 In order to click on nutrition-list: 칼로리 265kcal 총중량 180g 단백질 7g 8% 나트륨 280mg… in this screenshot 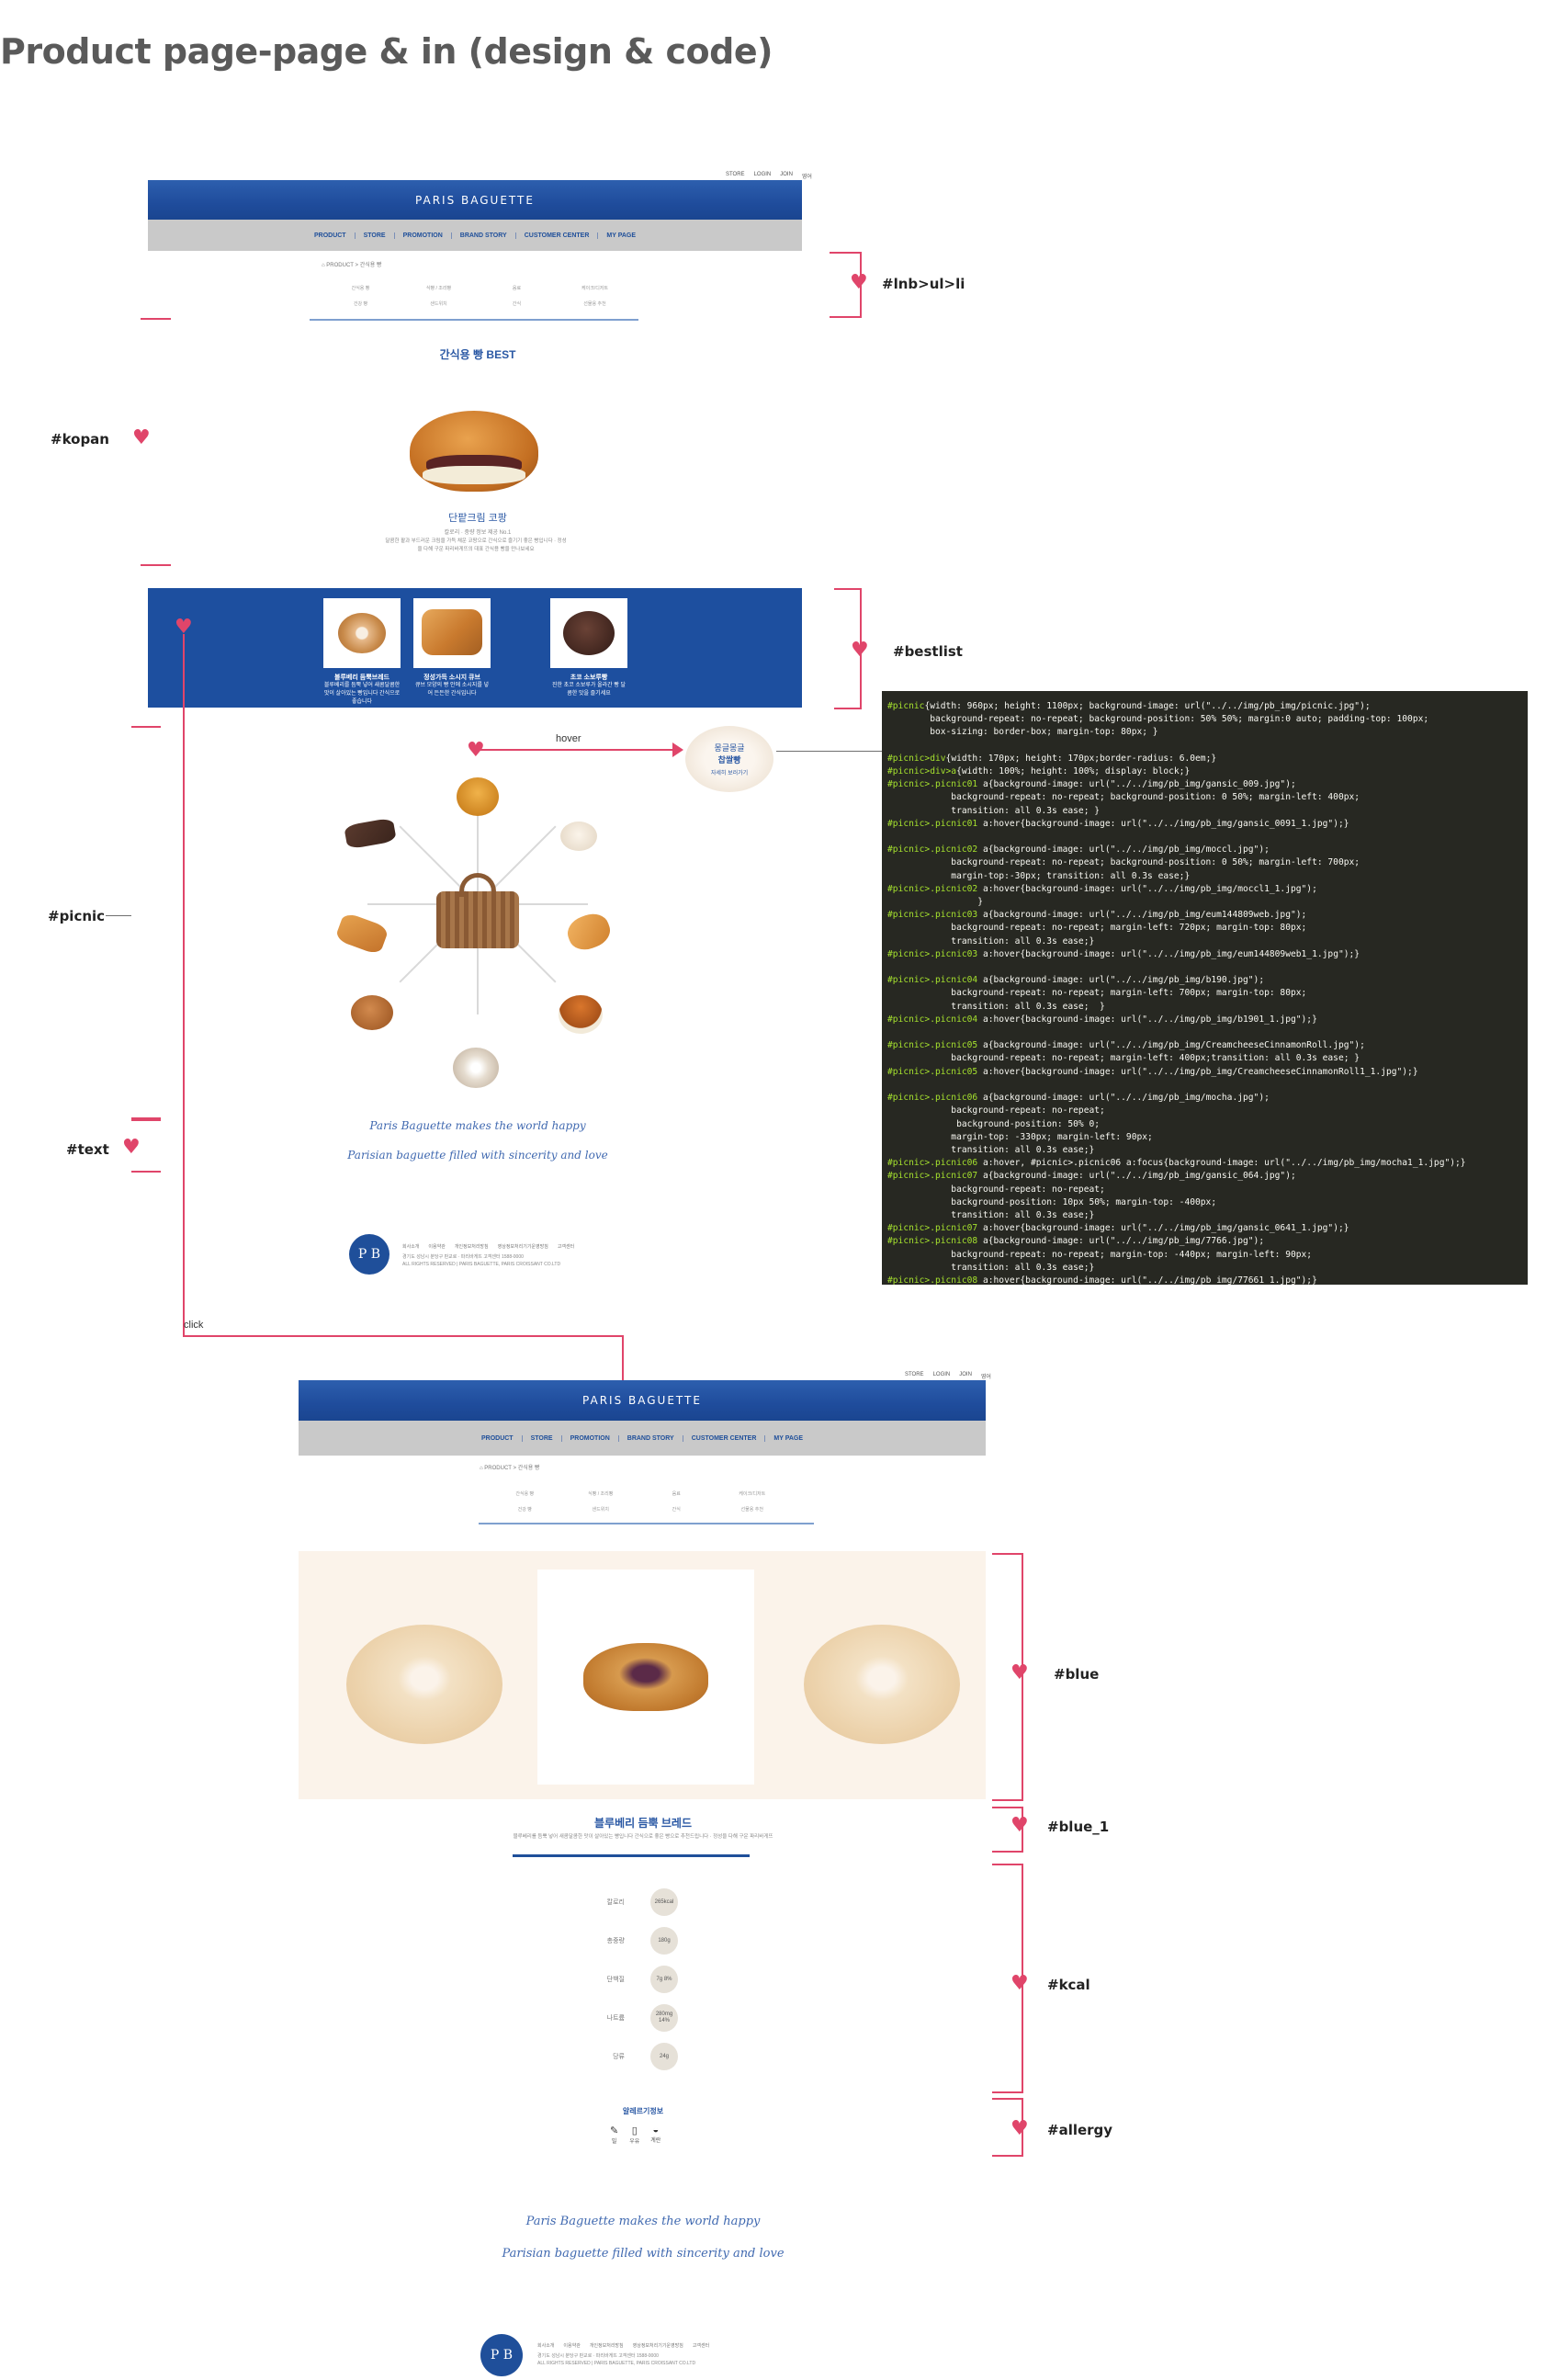, I will do `click(624, 1979)`.